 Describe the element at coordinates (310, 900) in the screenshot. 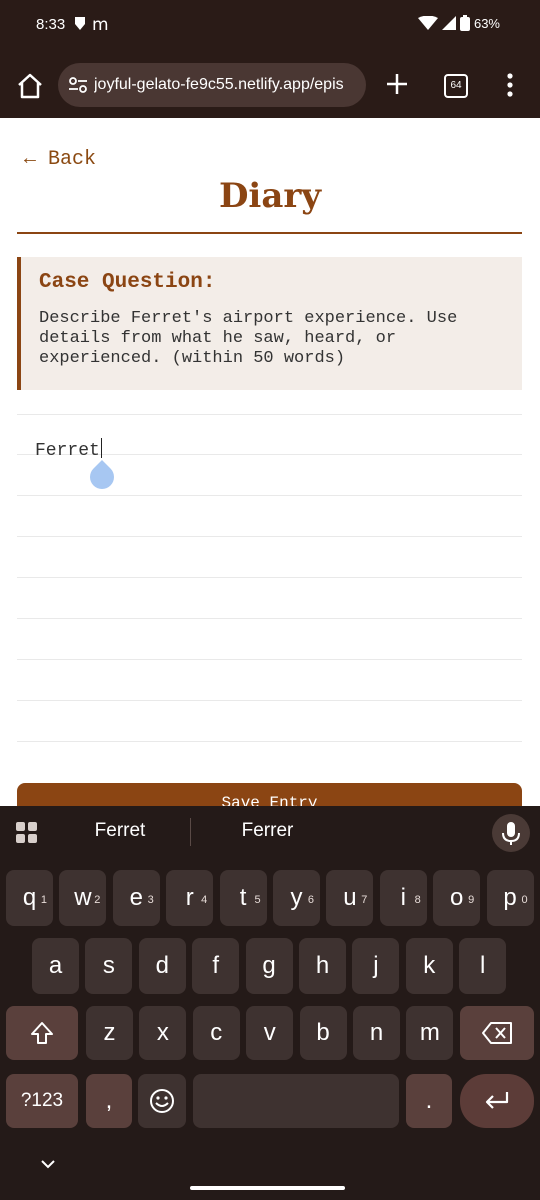

I see `key-number-hint: 6` at that location.